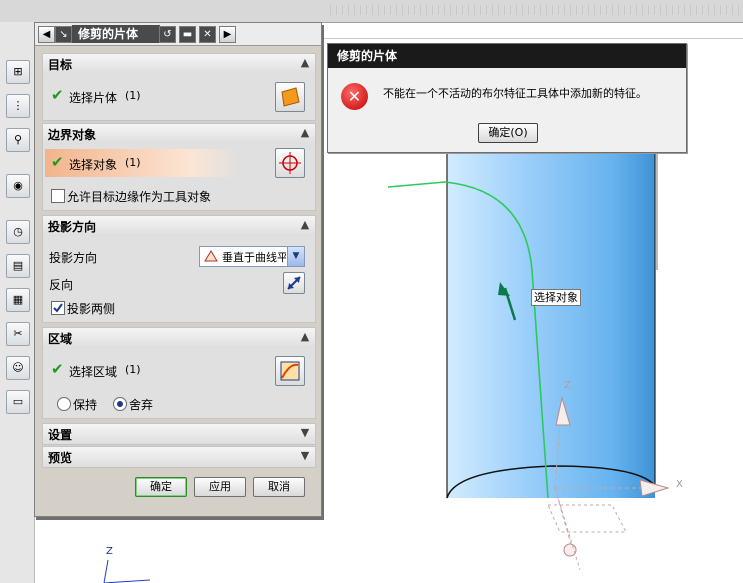 This screenshot has height=583, width=743. I want to click on section-boundary-title: 边界对象, so click(72, 135).